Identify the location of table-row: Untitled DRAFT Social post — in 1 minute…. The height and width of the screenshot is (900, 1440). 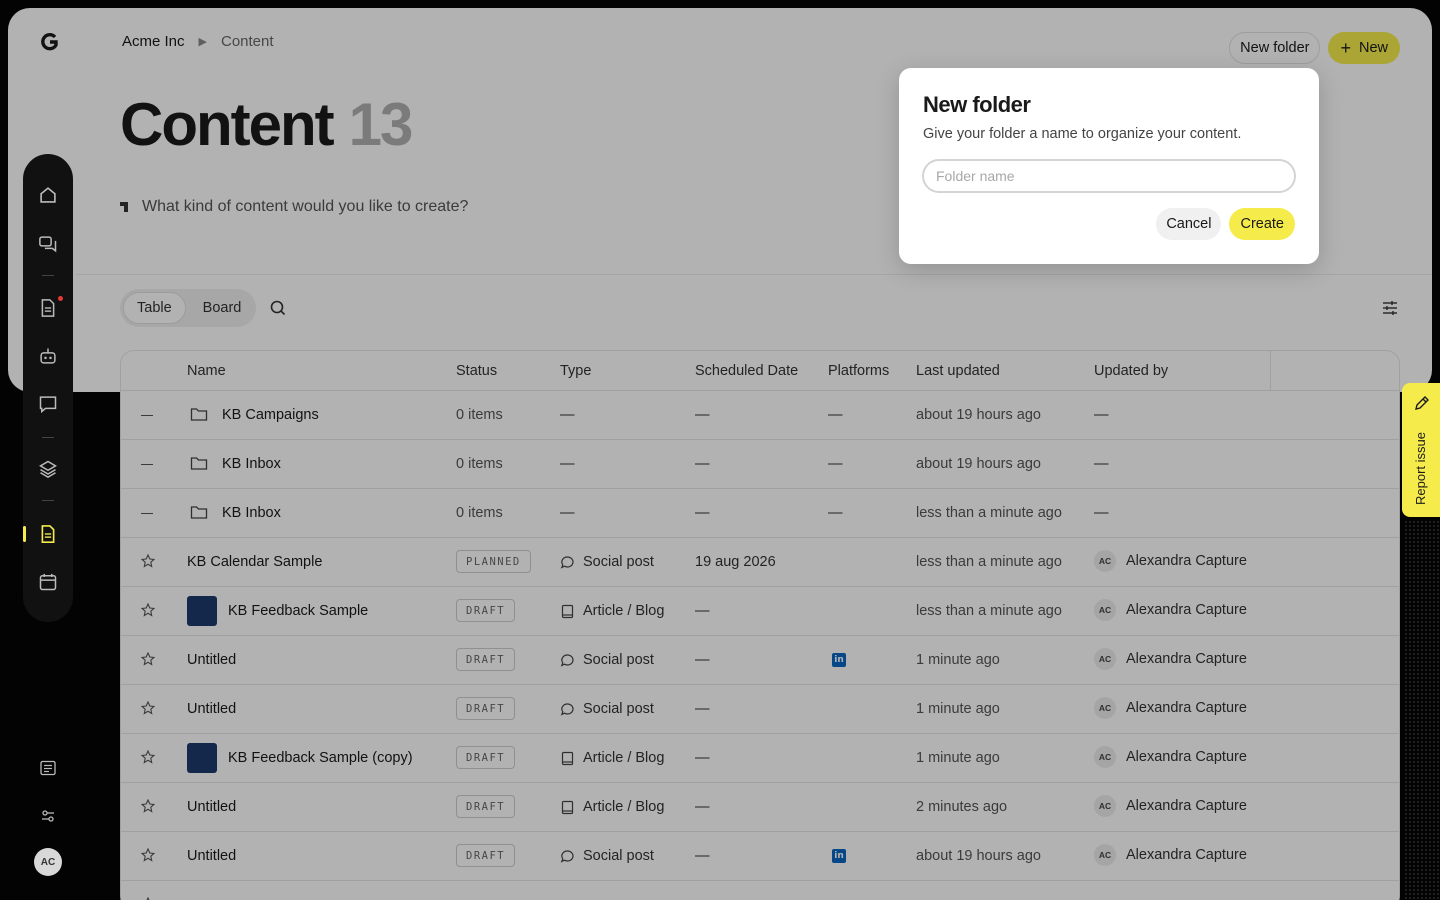
(760, 660).